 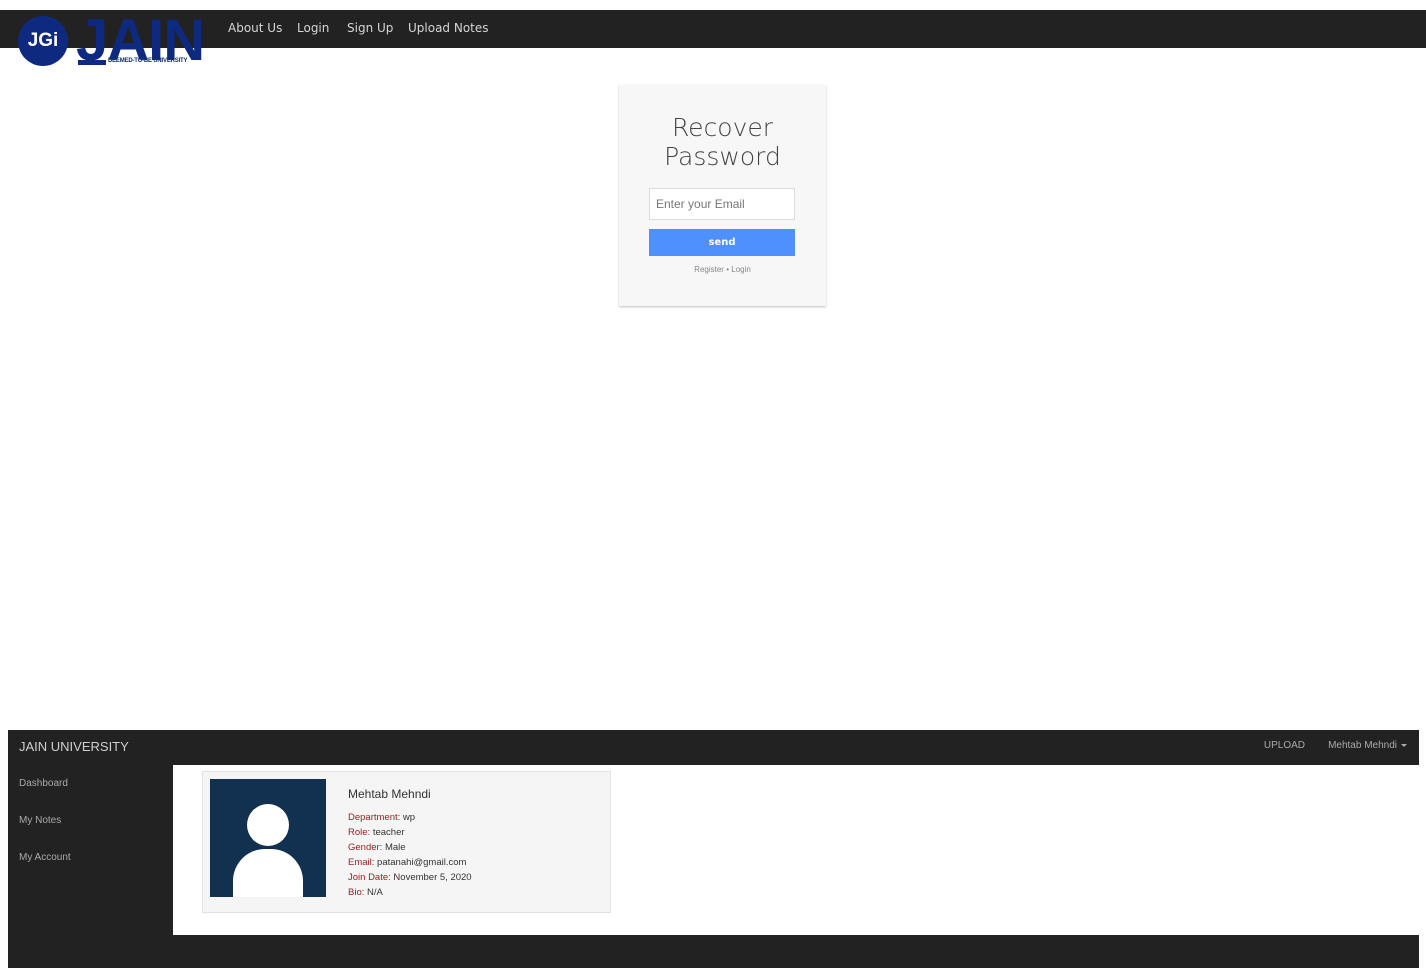 I want to click on profile-field-department: Department: wp, so click(x=410, y=817).